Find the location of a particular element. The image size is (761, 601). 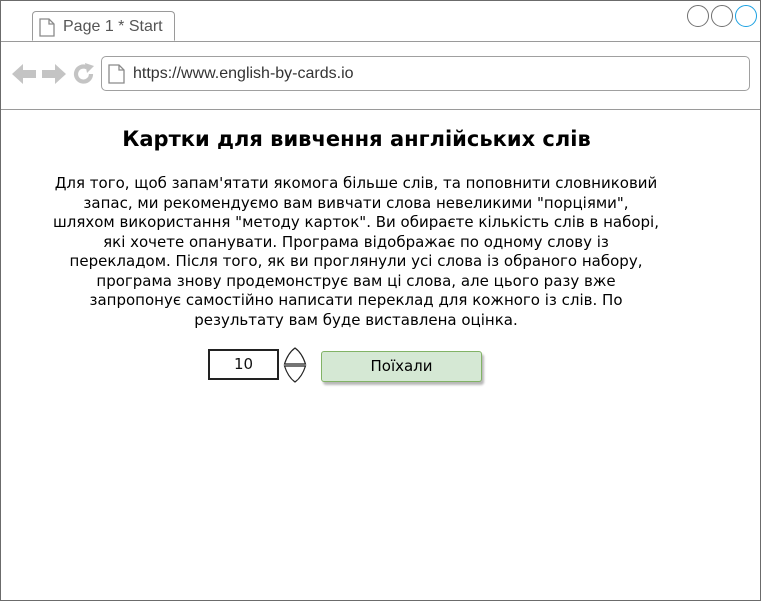

restore-button is located at coordinates (722, 16).